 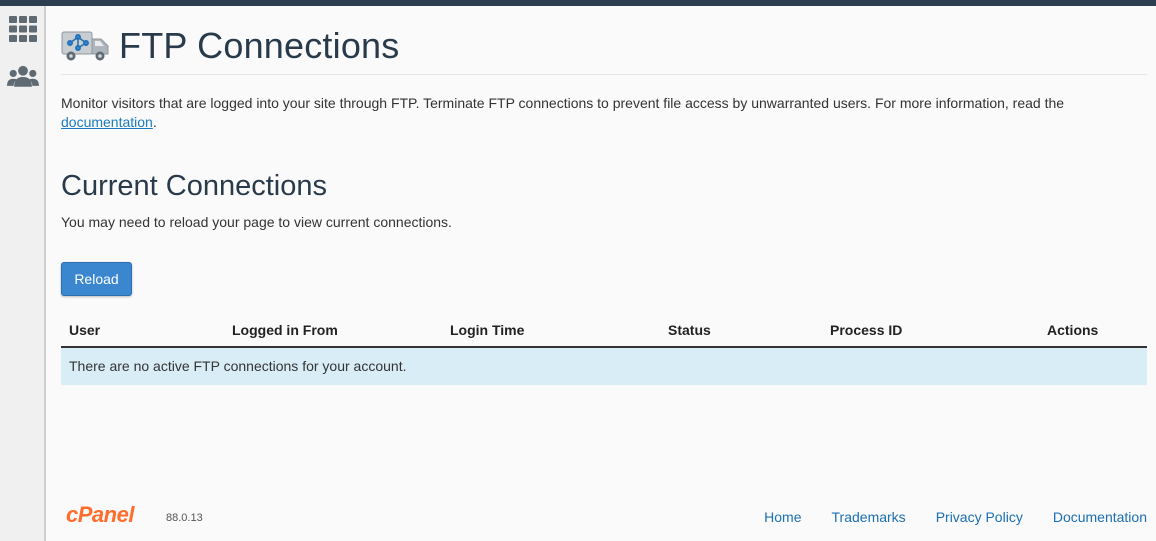 What do you see at coordinates (578, 3) in the screenshot?
I see `top-bar` at bounding box center [578, 3].